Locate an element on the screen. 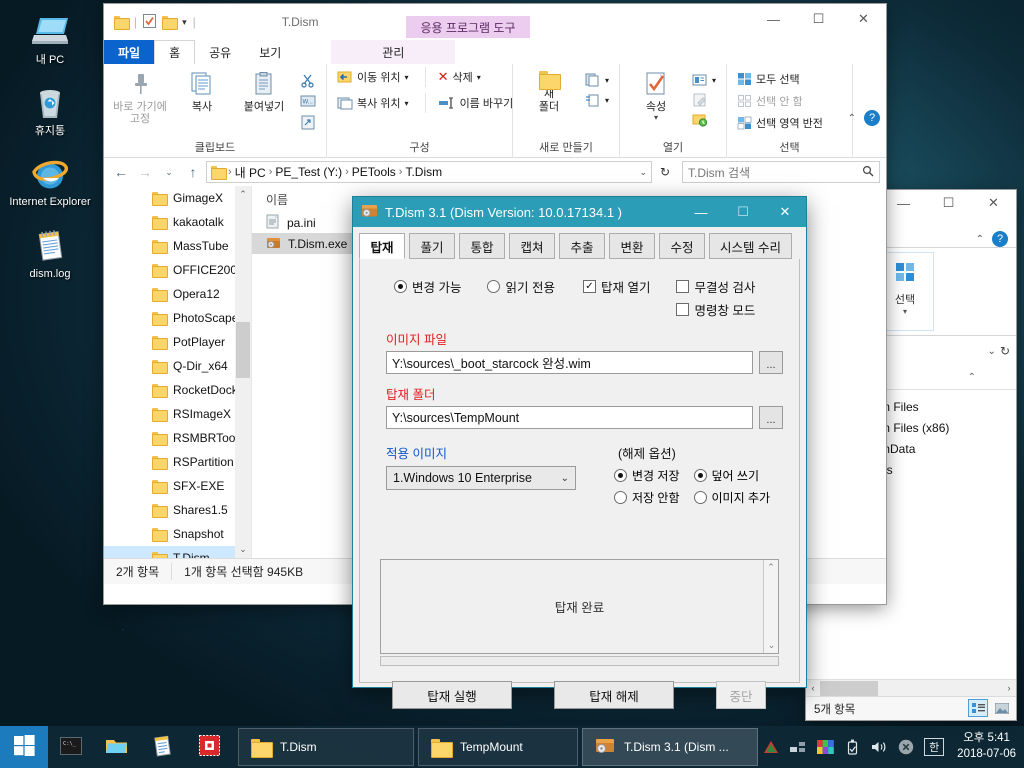 This screenshot has width=1024, height=768. search-input: T.Dism 검색 is located at coordinates (781, 172).